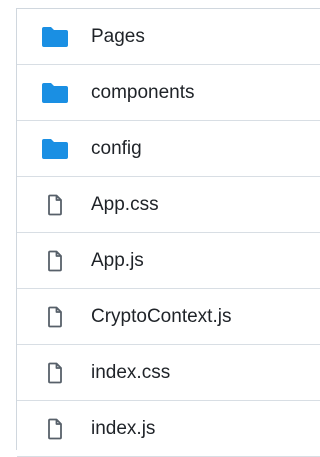  Describe the element at coordinates (125, 204) in the screenshot. I see `item-label: App.css` at that location.